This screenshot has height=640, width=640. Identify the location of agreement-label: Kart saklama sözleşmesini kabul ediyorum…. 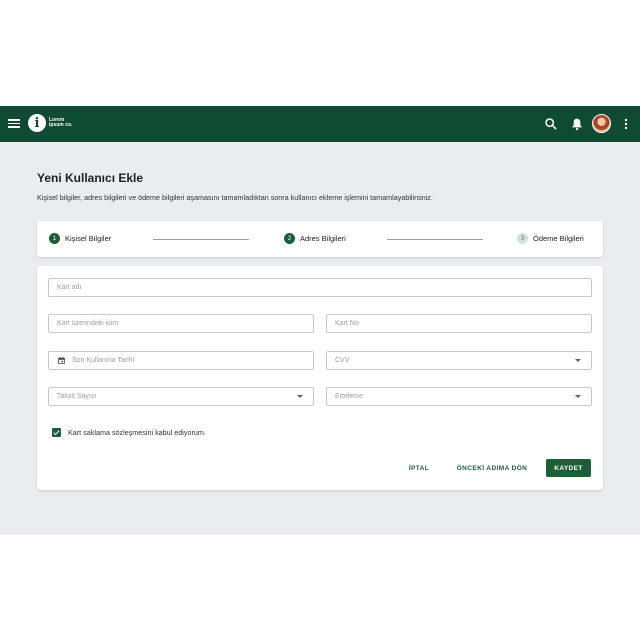
(137, 432).